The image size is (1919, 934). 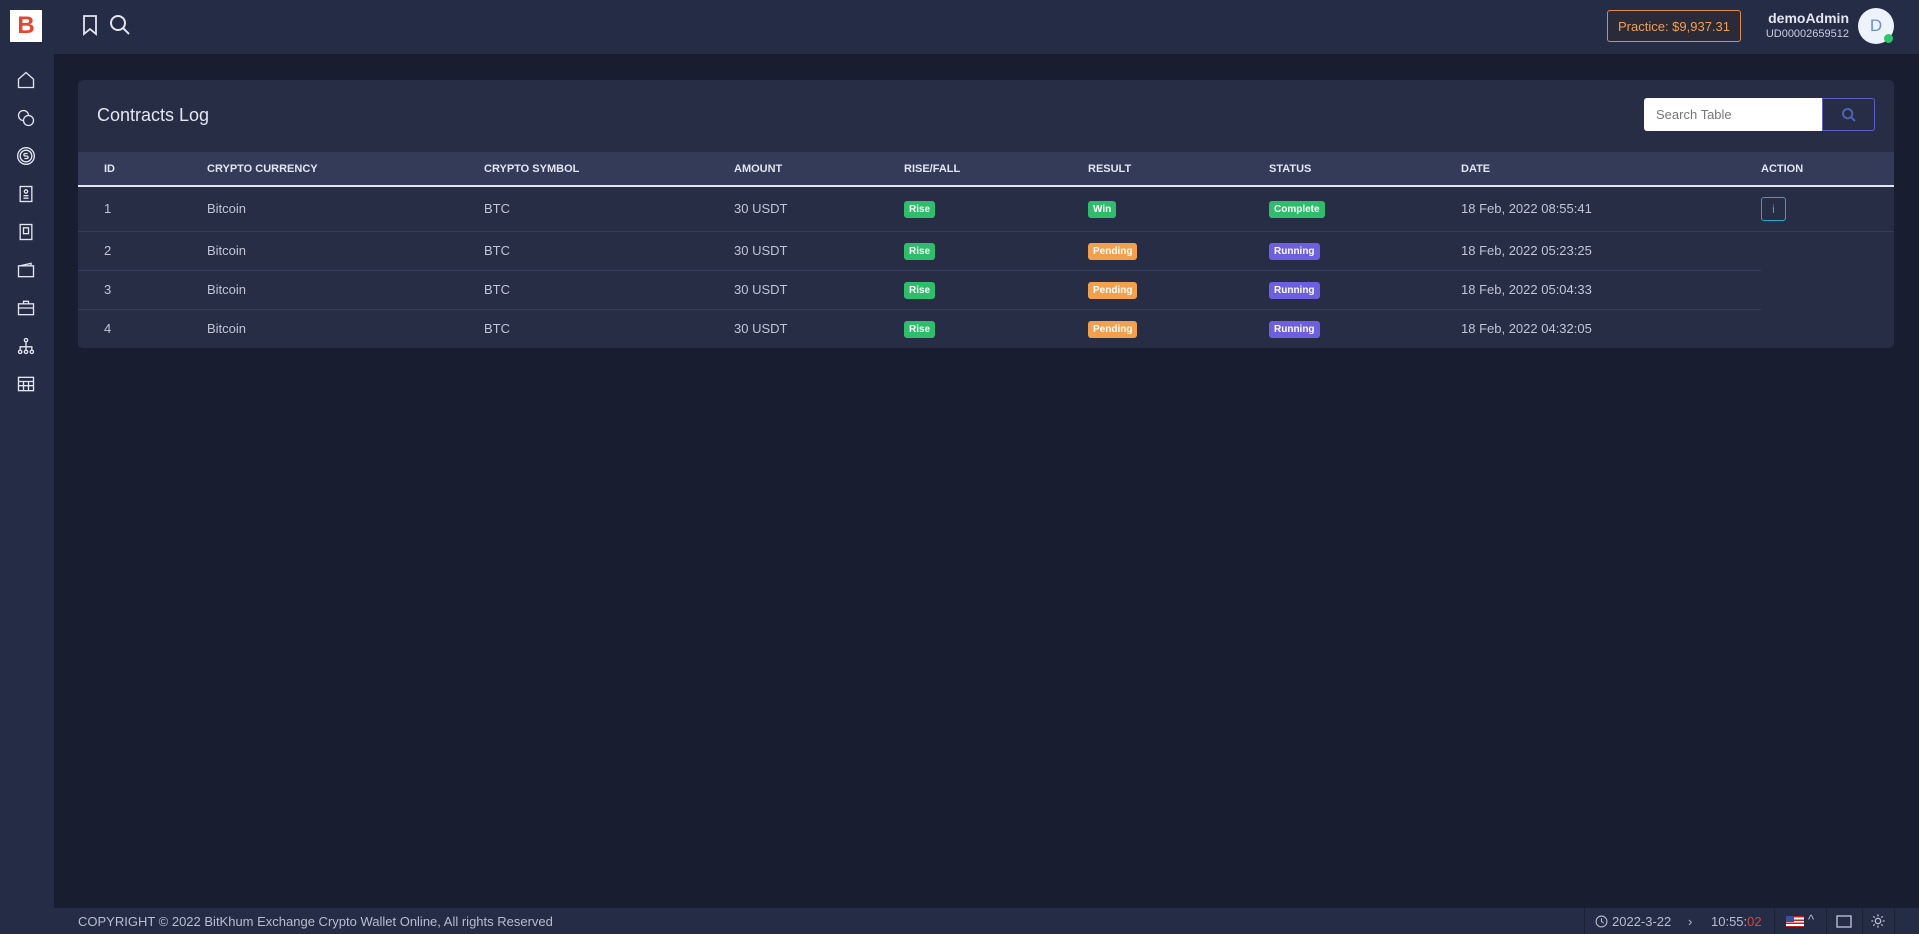 I want to click on fullscreen-icon, so click(x=1844, y=921).